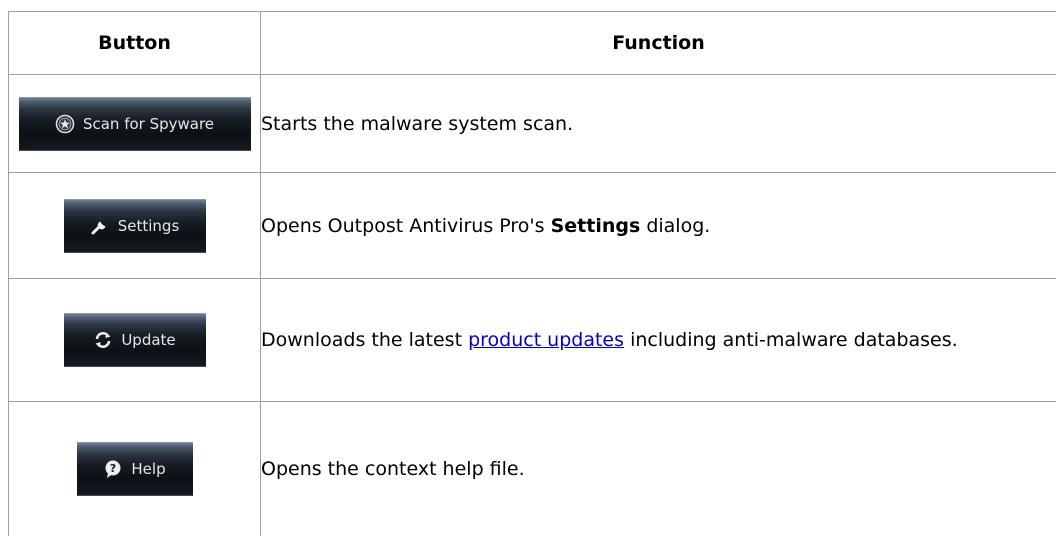  I want to click on help-icon: ?, so click(113, 469).